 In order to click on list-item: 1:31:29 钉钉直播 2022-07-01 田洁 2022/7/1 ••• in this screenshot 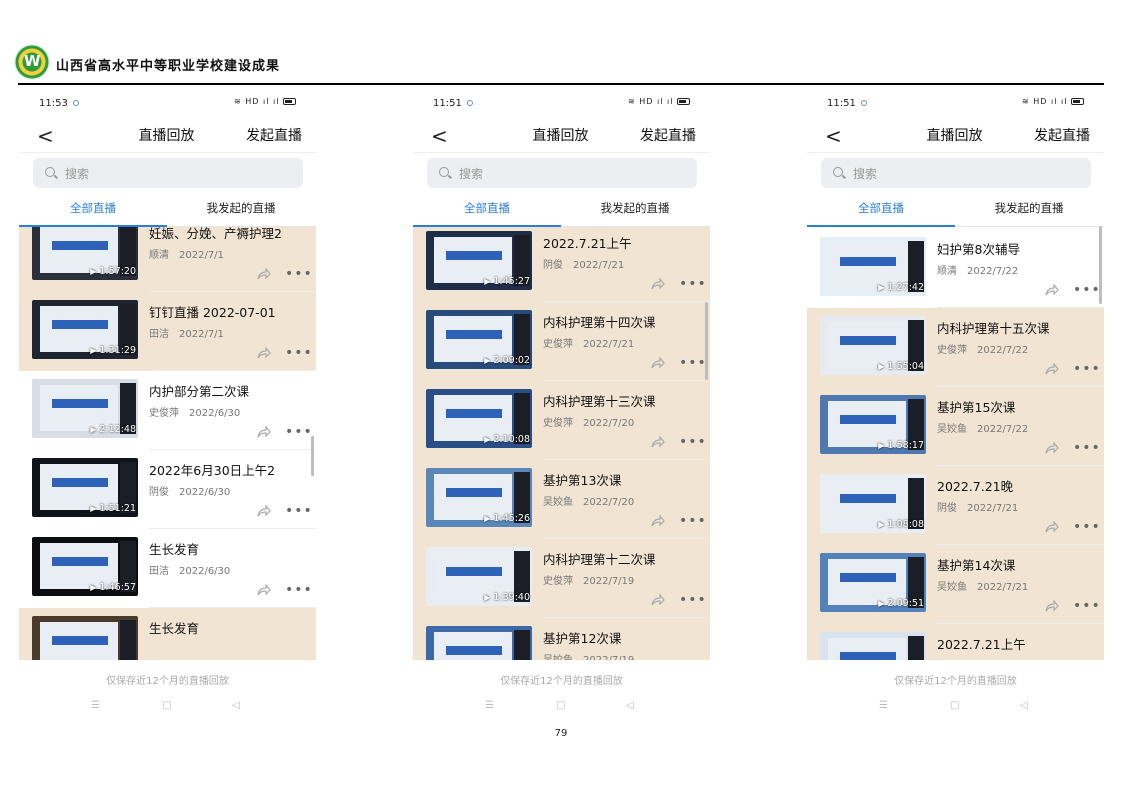, I will do `click(167, 331)`.